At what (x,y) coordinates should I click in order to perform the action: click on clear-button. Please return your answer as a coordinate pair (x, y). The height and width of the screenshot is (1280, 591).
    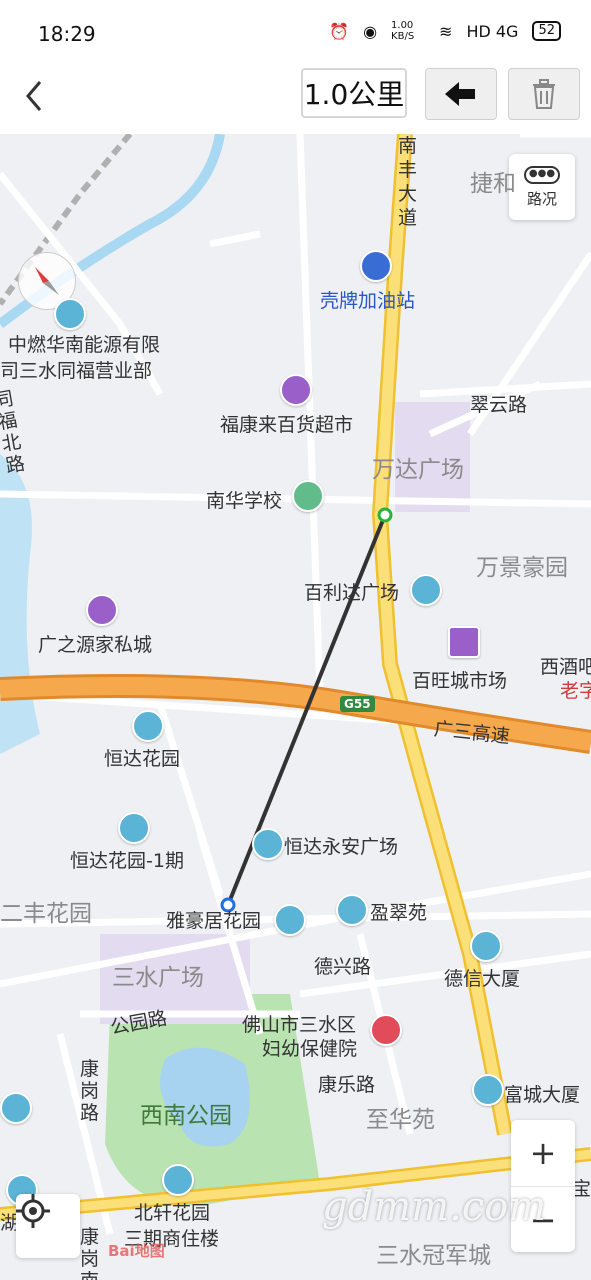
    Looking at the image, I should click on (544, 94).